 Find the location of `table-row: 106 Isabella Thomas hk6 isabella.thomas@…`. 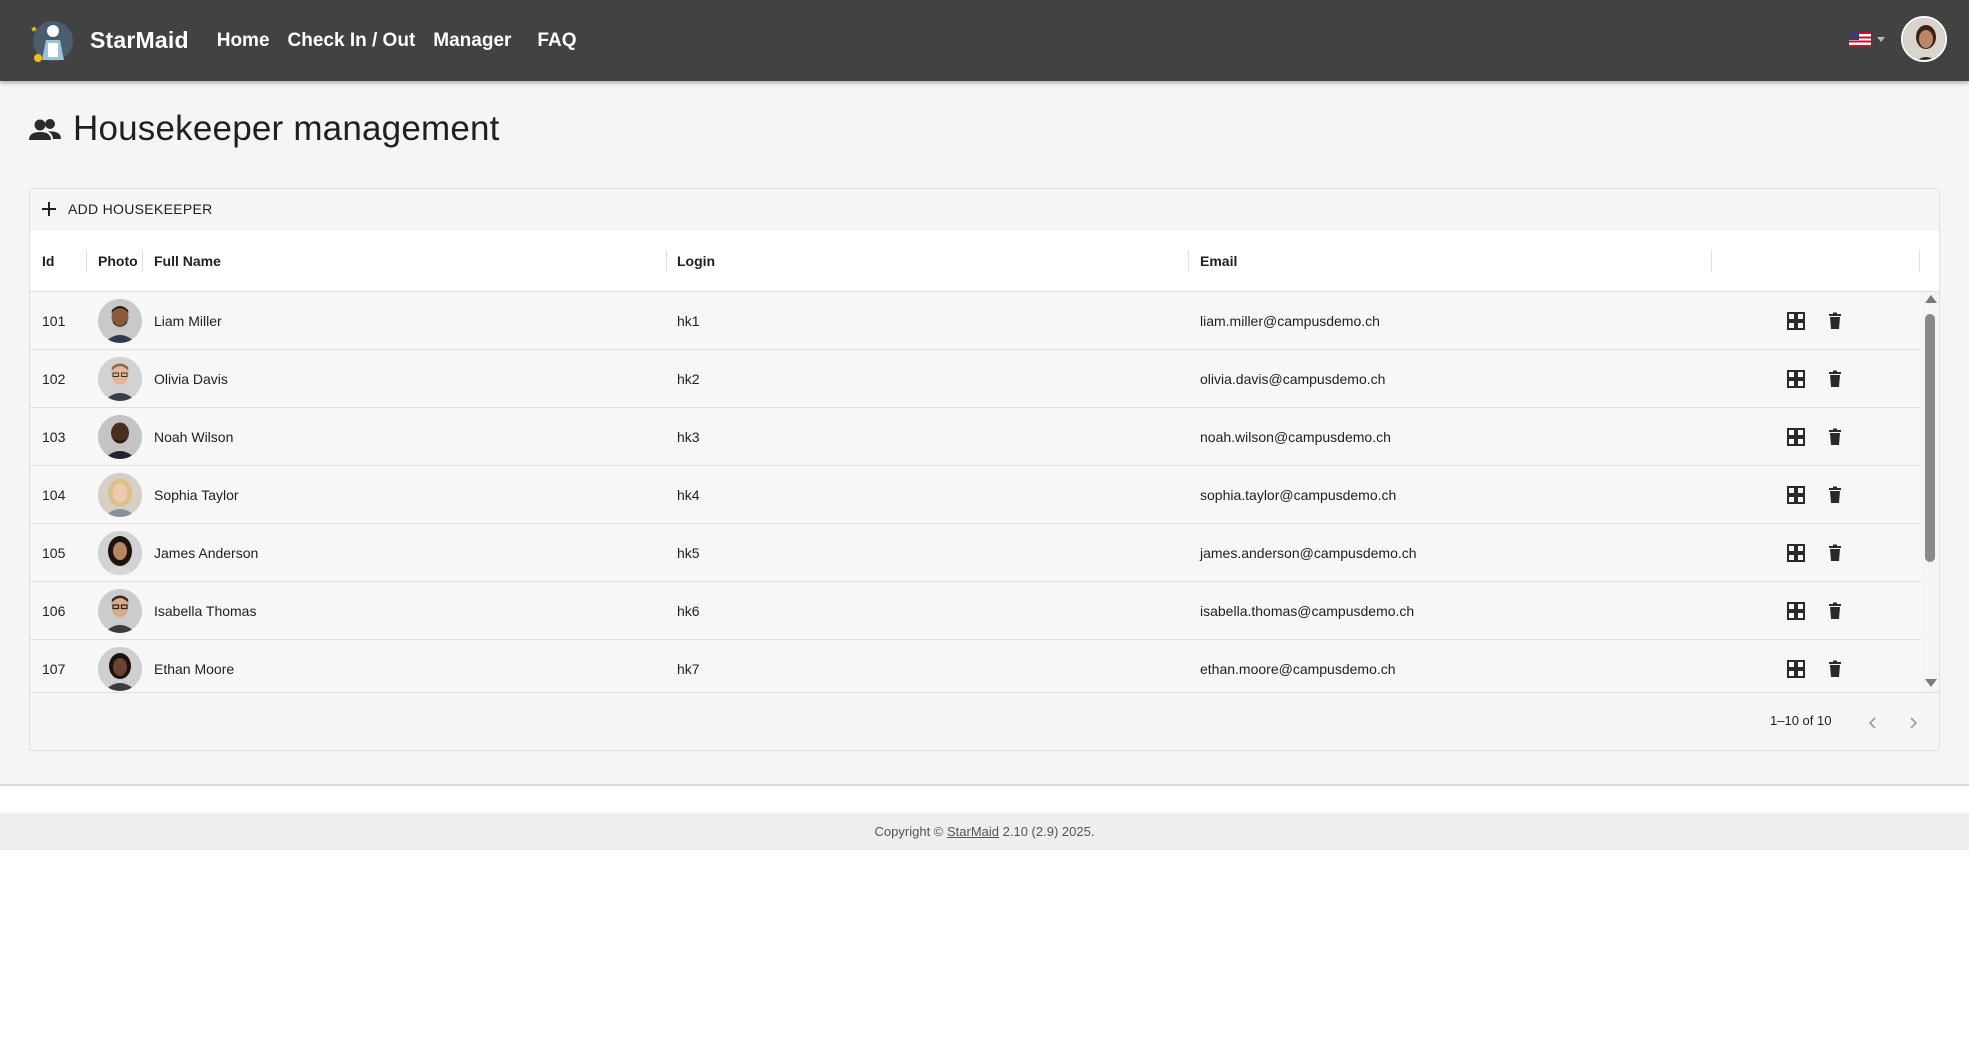

table-row: 106 Isabella Thomas hk6 isabella.thomas@… is located at coordinates (975, 611).